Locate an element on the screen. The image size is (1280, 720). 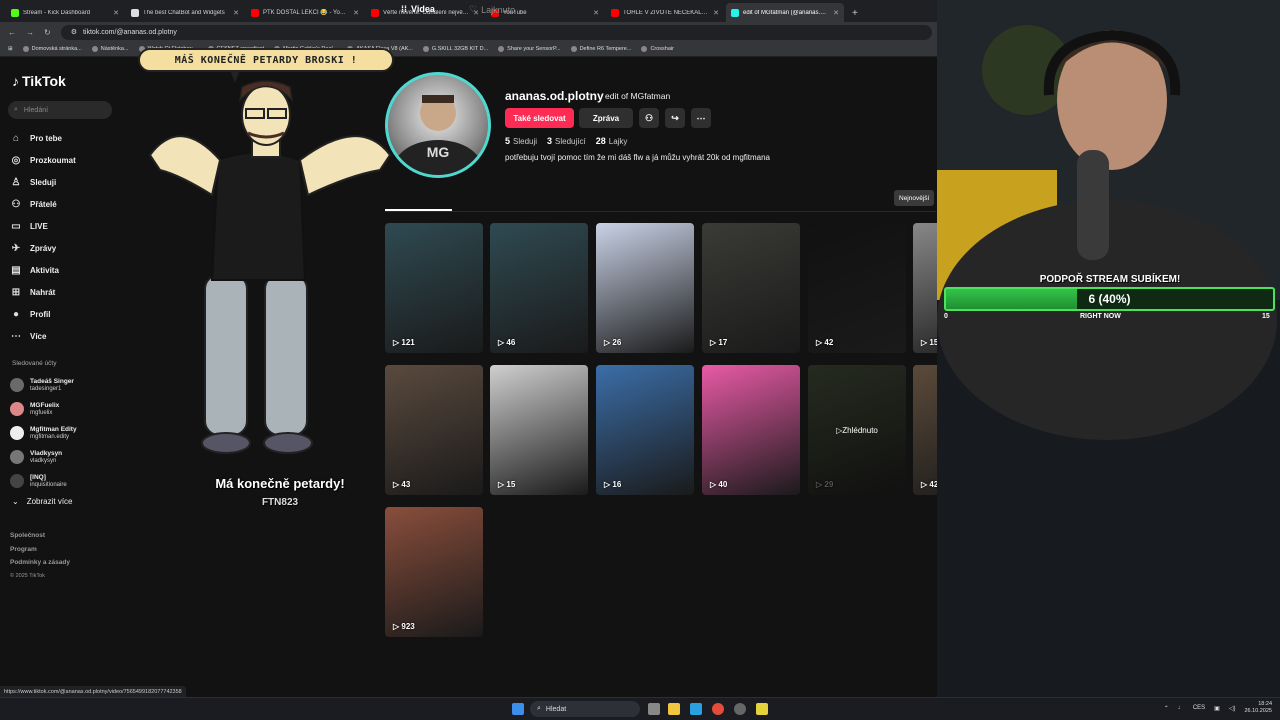
stat-followers: 3 Sledující is located at coordinates (566, 141).